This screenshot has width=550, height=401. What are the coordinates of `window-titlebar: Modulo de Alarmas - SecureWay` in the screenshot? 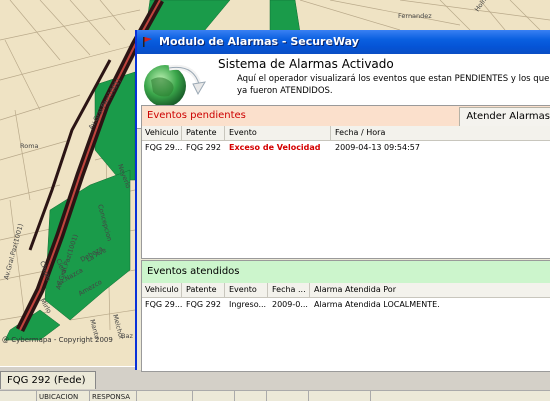 It's located at (343, 42).